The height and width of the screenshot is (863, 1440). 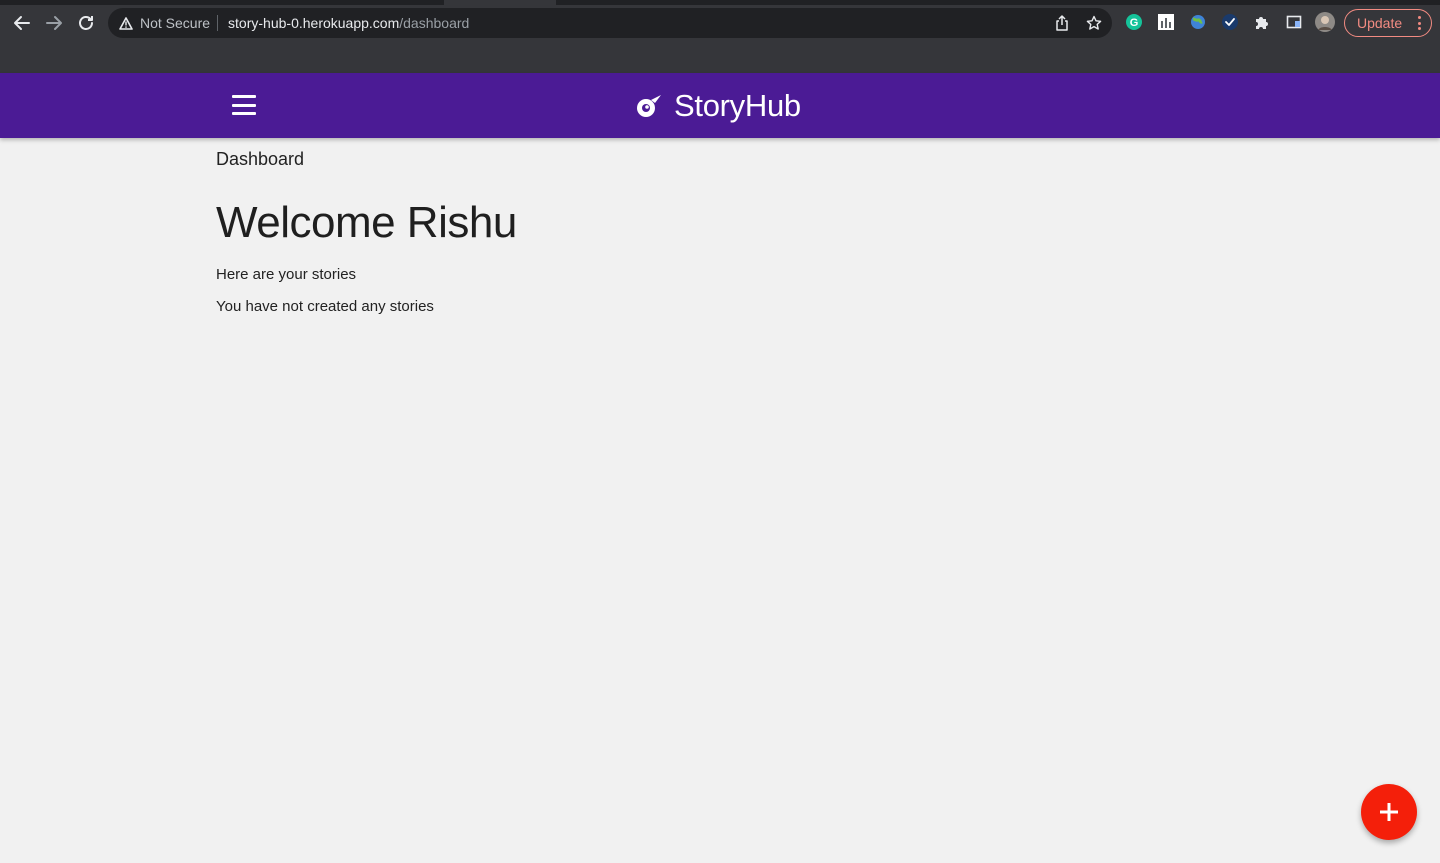 What do you see at coordinates (1262, 22) in the screenshot?
I see `puzzle-icon` at bounding box center [1262, 22].